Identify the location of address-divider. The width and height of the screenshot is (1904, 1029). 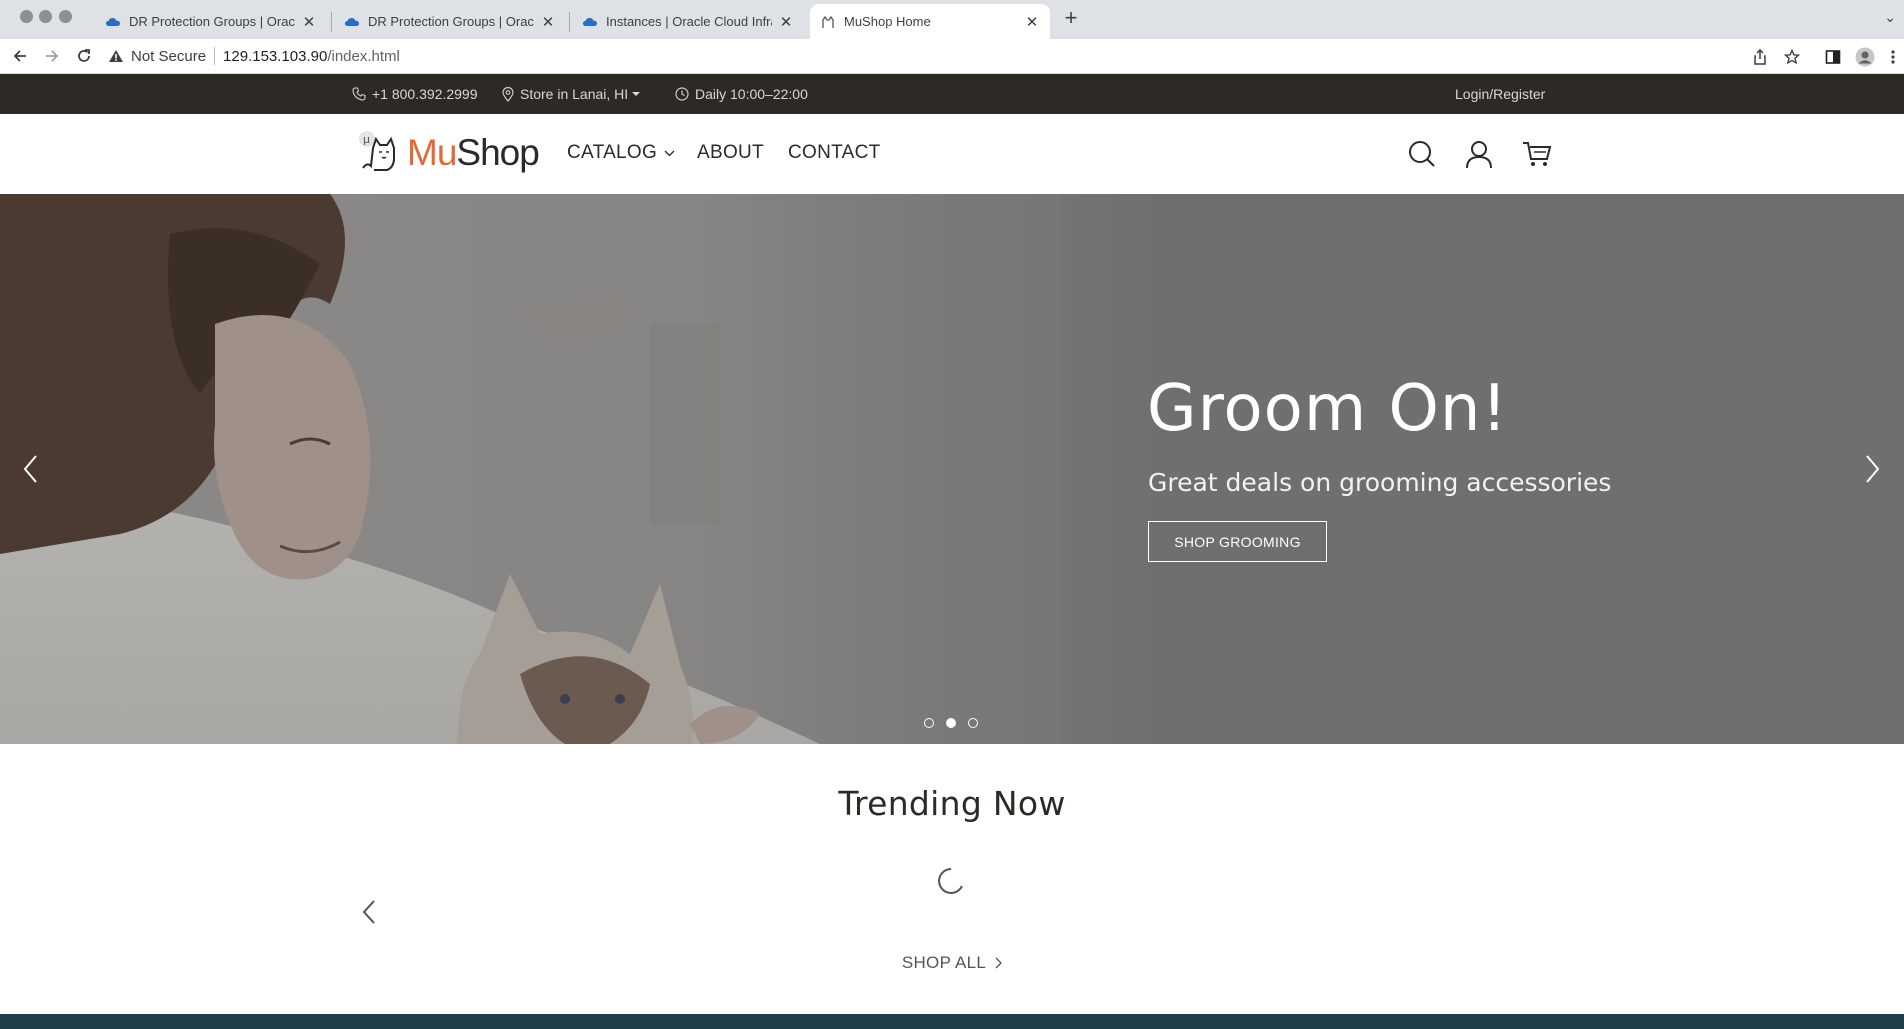
(215, 56).